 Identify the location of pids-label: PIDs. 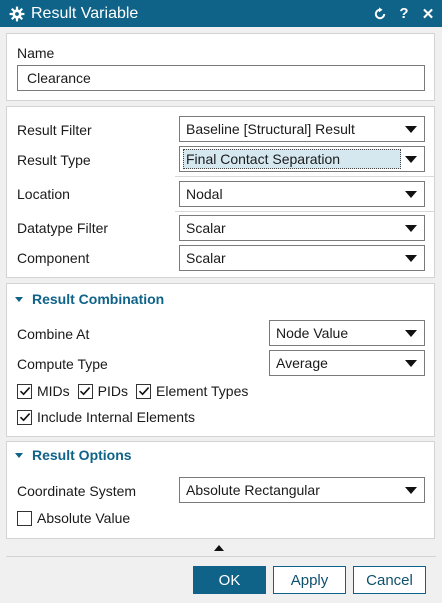
(113, 391).